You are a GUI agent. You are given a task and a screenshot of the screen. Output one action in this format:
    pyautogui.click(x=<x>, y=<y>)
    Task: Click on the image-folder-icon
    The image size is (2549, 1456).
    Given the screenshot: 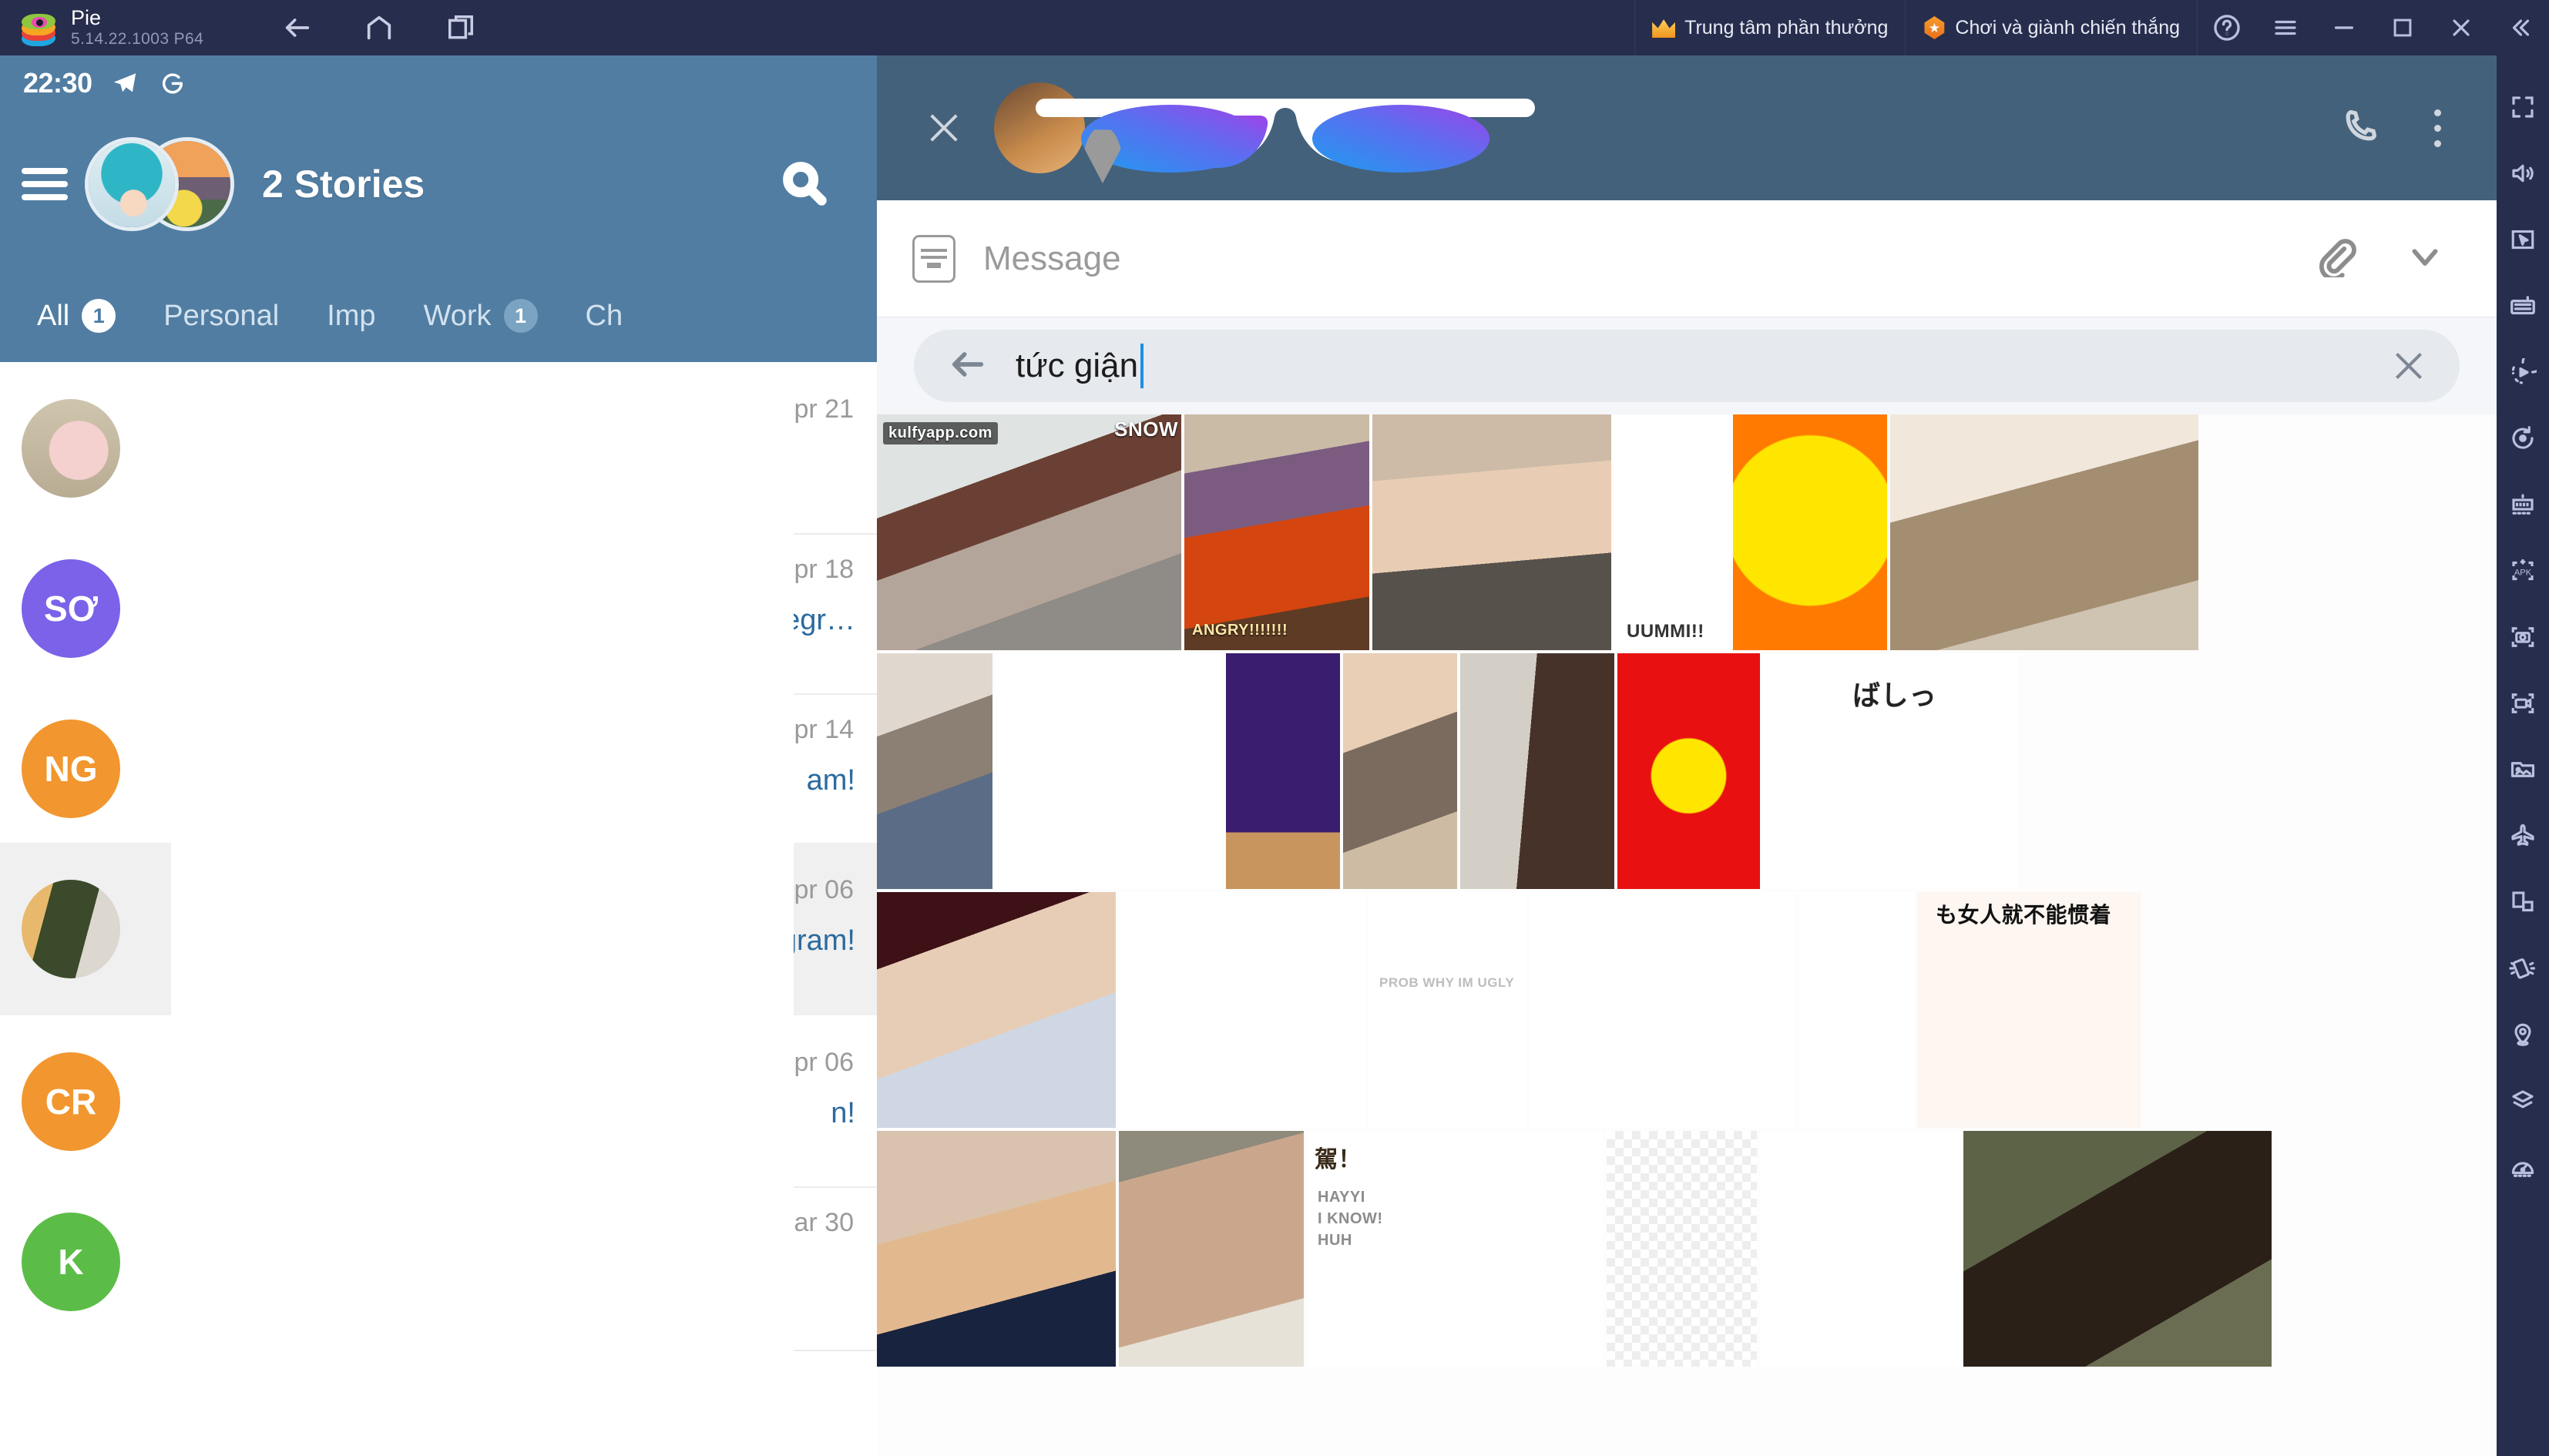 What is the action you would take?
    pyautogui.click(x=2523, y=769)
    